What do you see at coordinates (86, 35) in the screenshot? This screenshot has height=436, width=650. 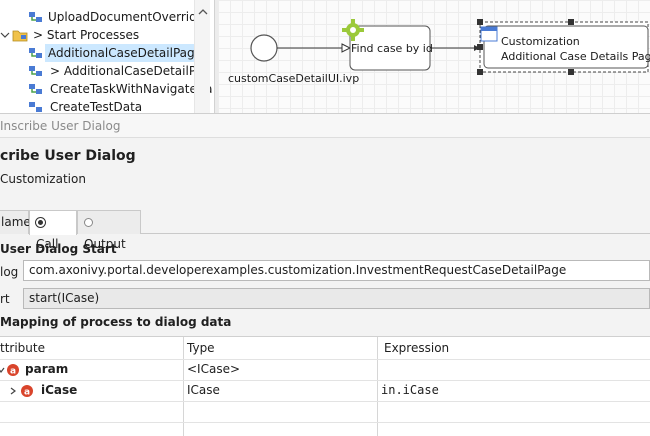 I see `tree-item-label: > Start Processes` at bounding box center [86, 35].